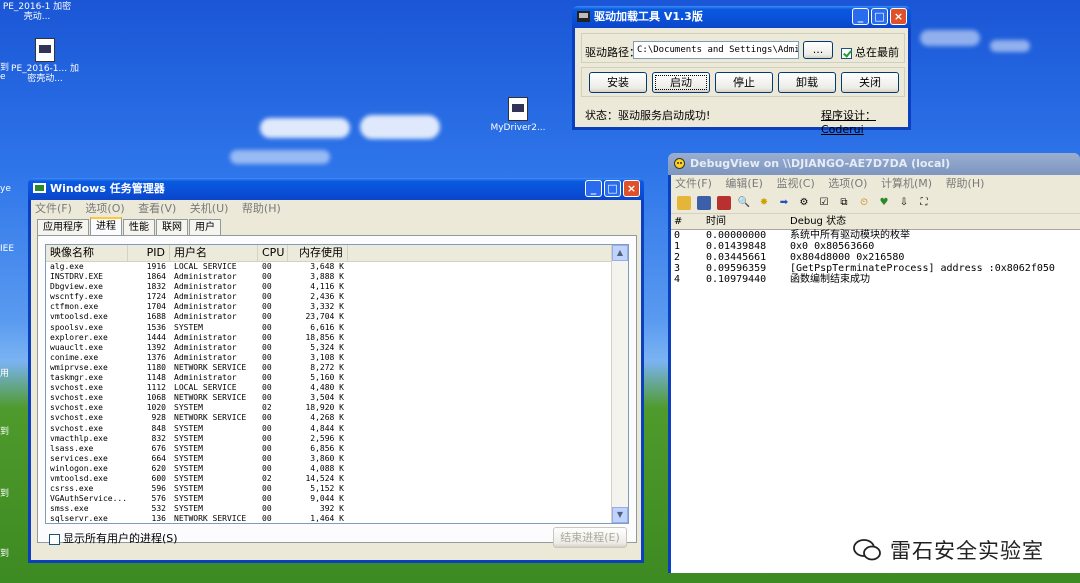 This screenshot has height=583, width=1080. What do you see at coordinates (704, 203) in the screenshot?
I see `save-icon` at bounding box center [704, 203].